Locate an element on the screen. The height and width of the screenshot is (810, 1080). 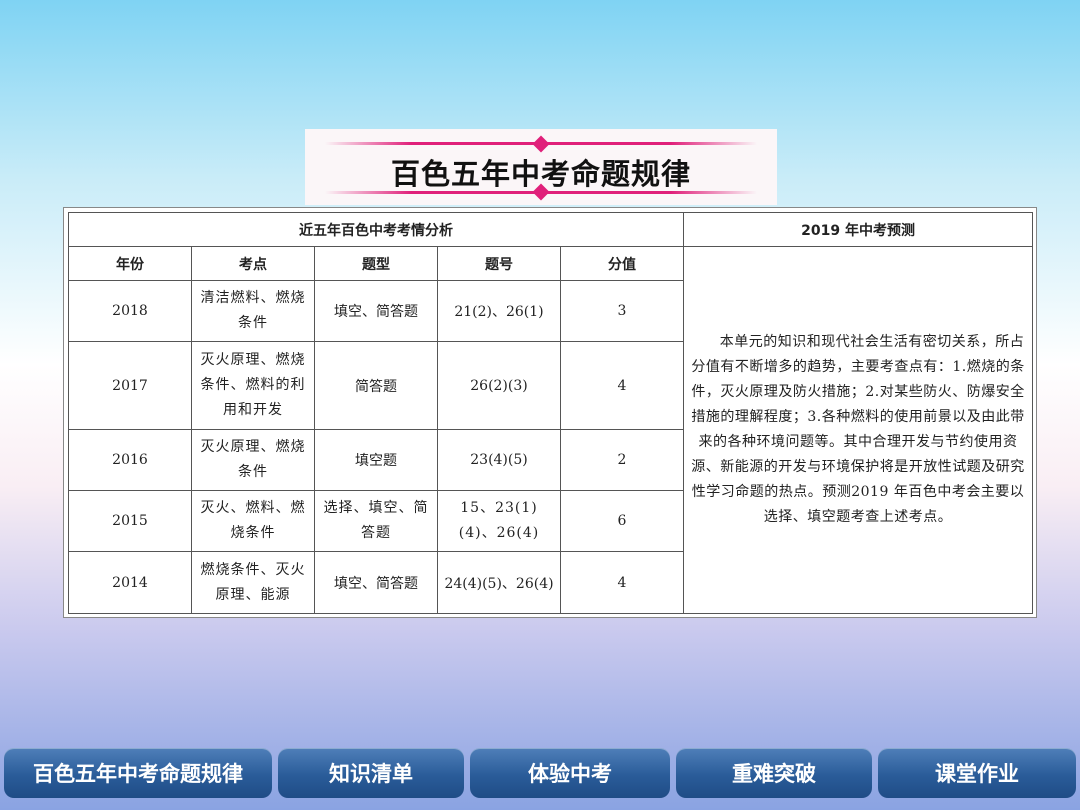
cell-topic: 灭火、燃料、燃烧条件 is located at coordinates (253, 521).